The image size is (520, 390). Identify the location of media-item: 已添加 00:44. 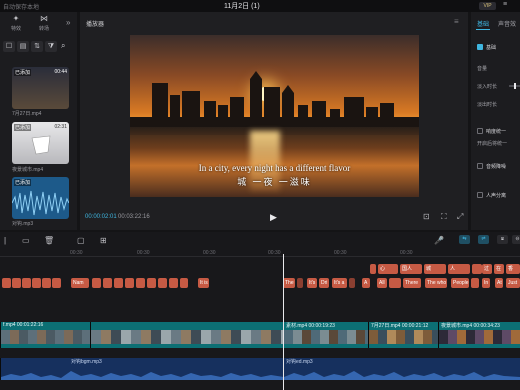
(40, 88).